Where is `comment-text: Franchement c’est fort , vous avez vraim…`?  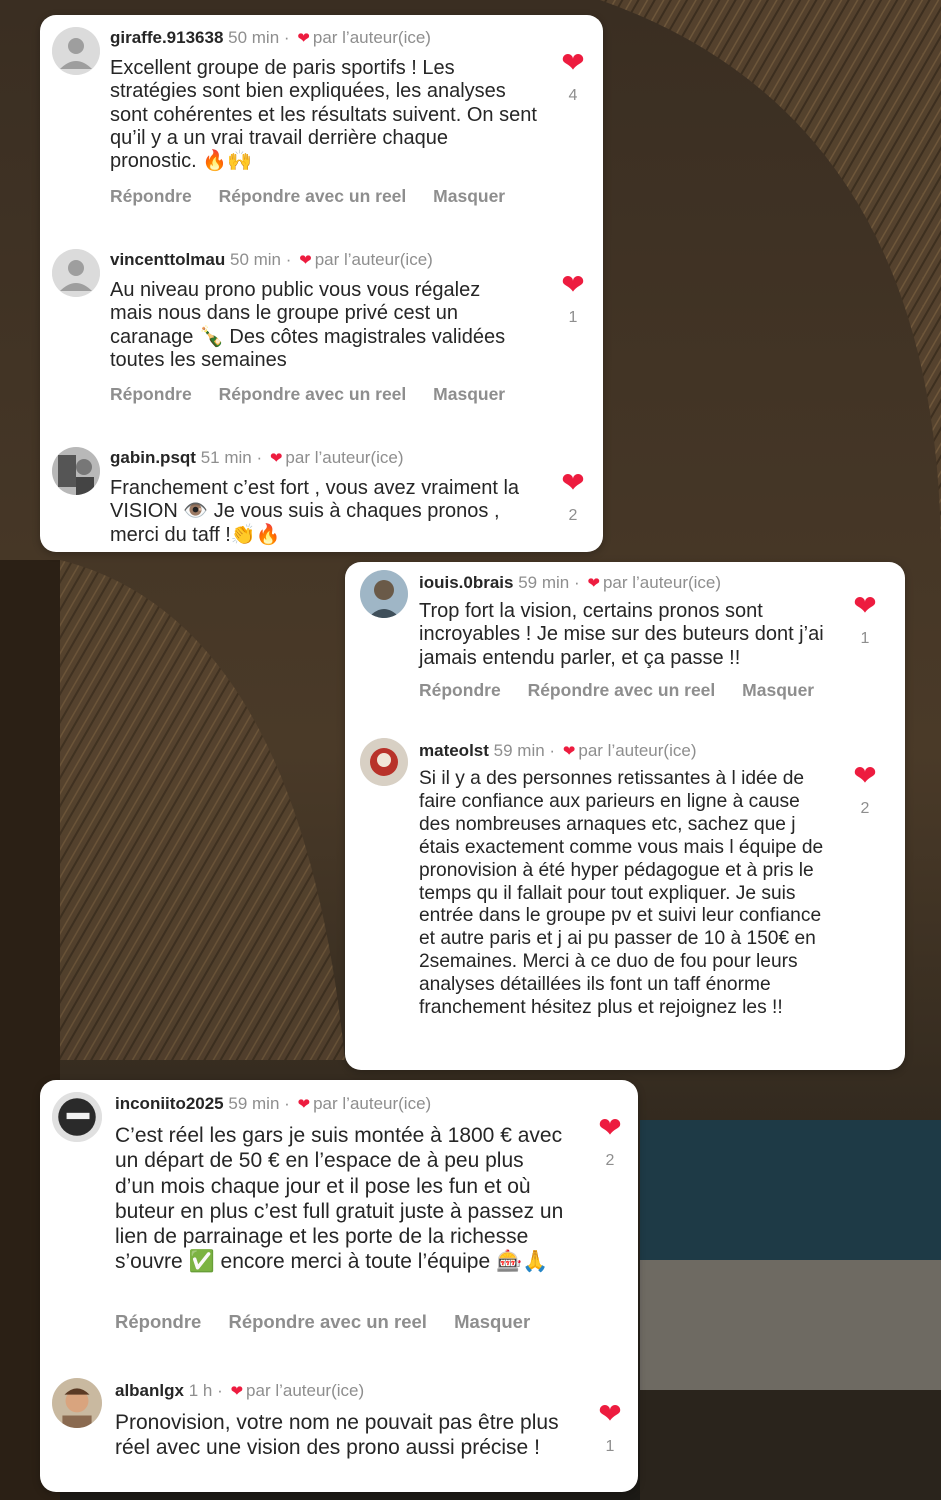
comment-text: Franchement c’est fort , vous avez vraim… is located at coordinates (315, 511).